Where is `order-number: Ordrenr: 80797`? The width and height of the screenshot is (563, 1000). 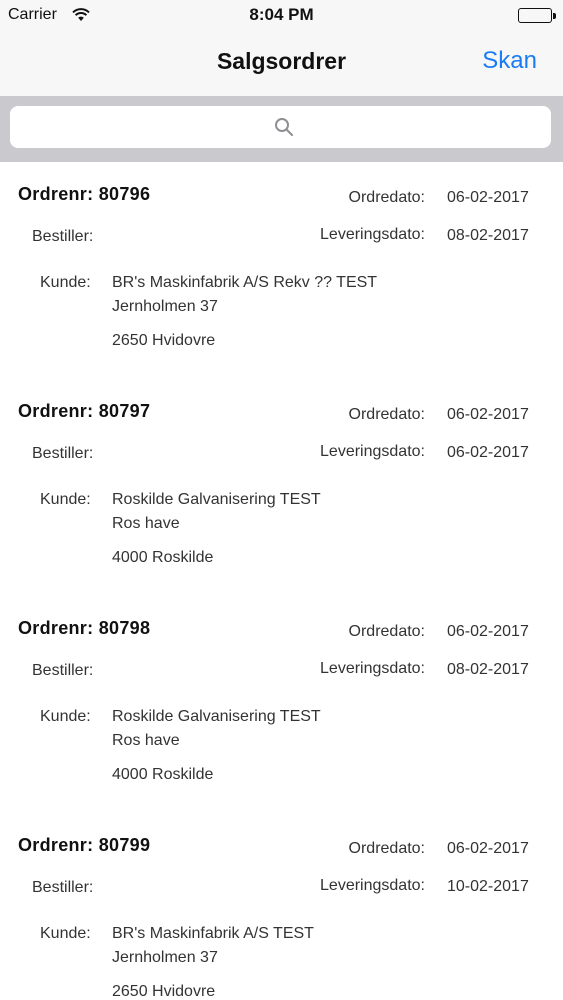
order-number: Ordrenr: 80797 is located at coordinates (84, 411).